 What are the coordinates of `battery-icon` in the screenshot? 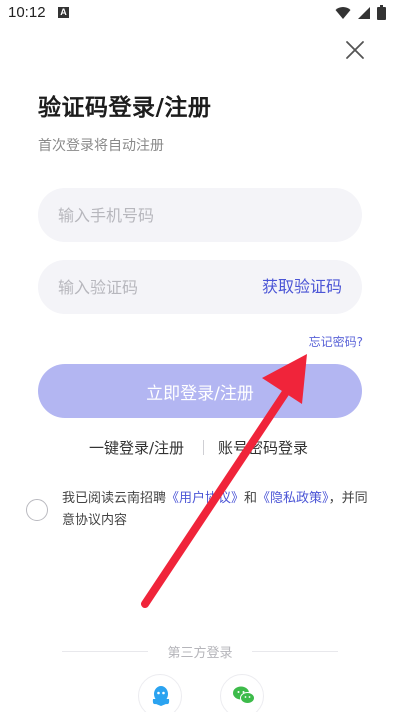 It's located at (381, 14).